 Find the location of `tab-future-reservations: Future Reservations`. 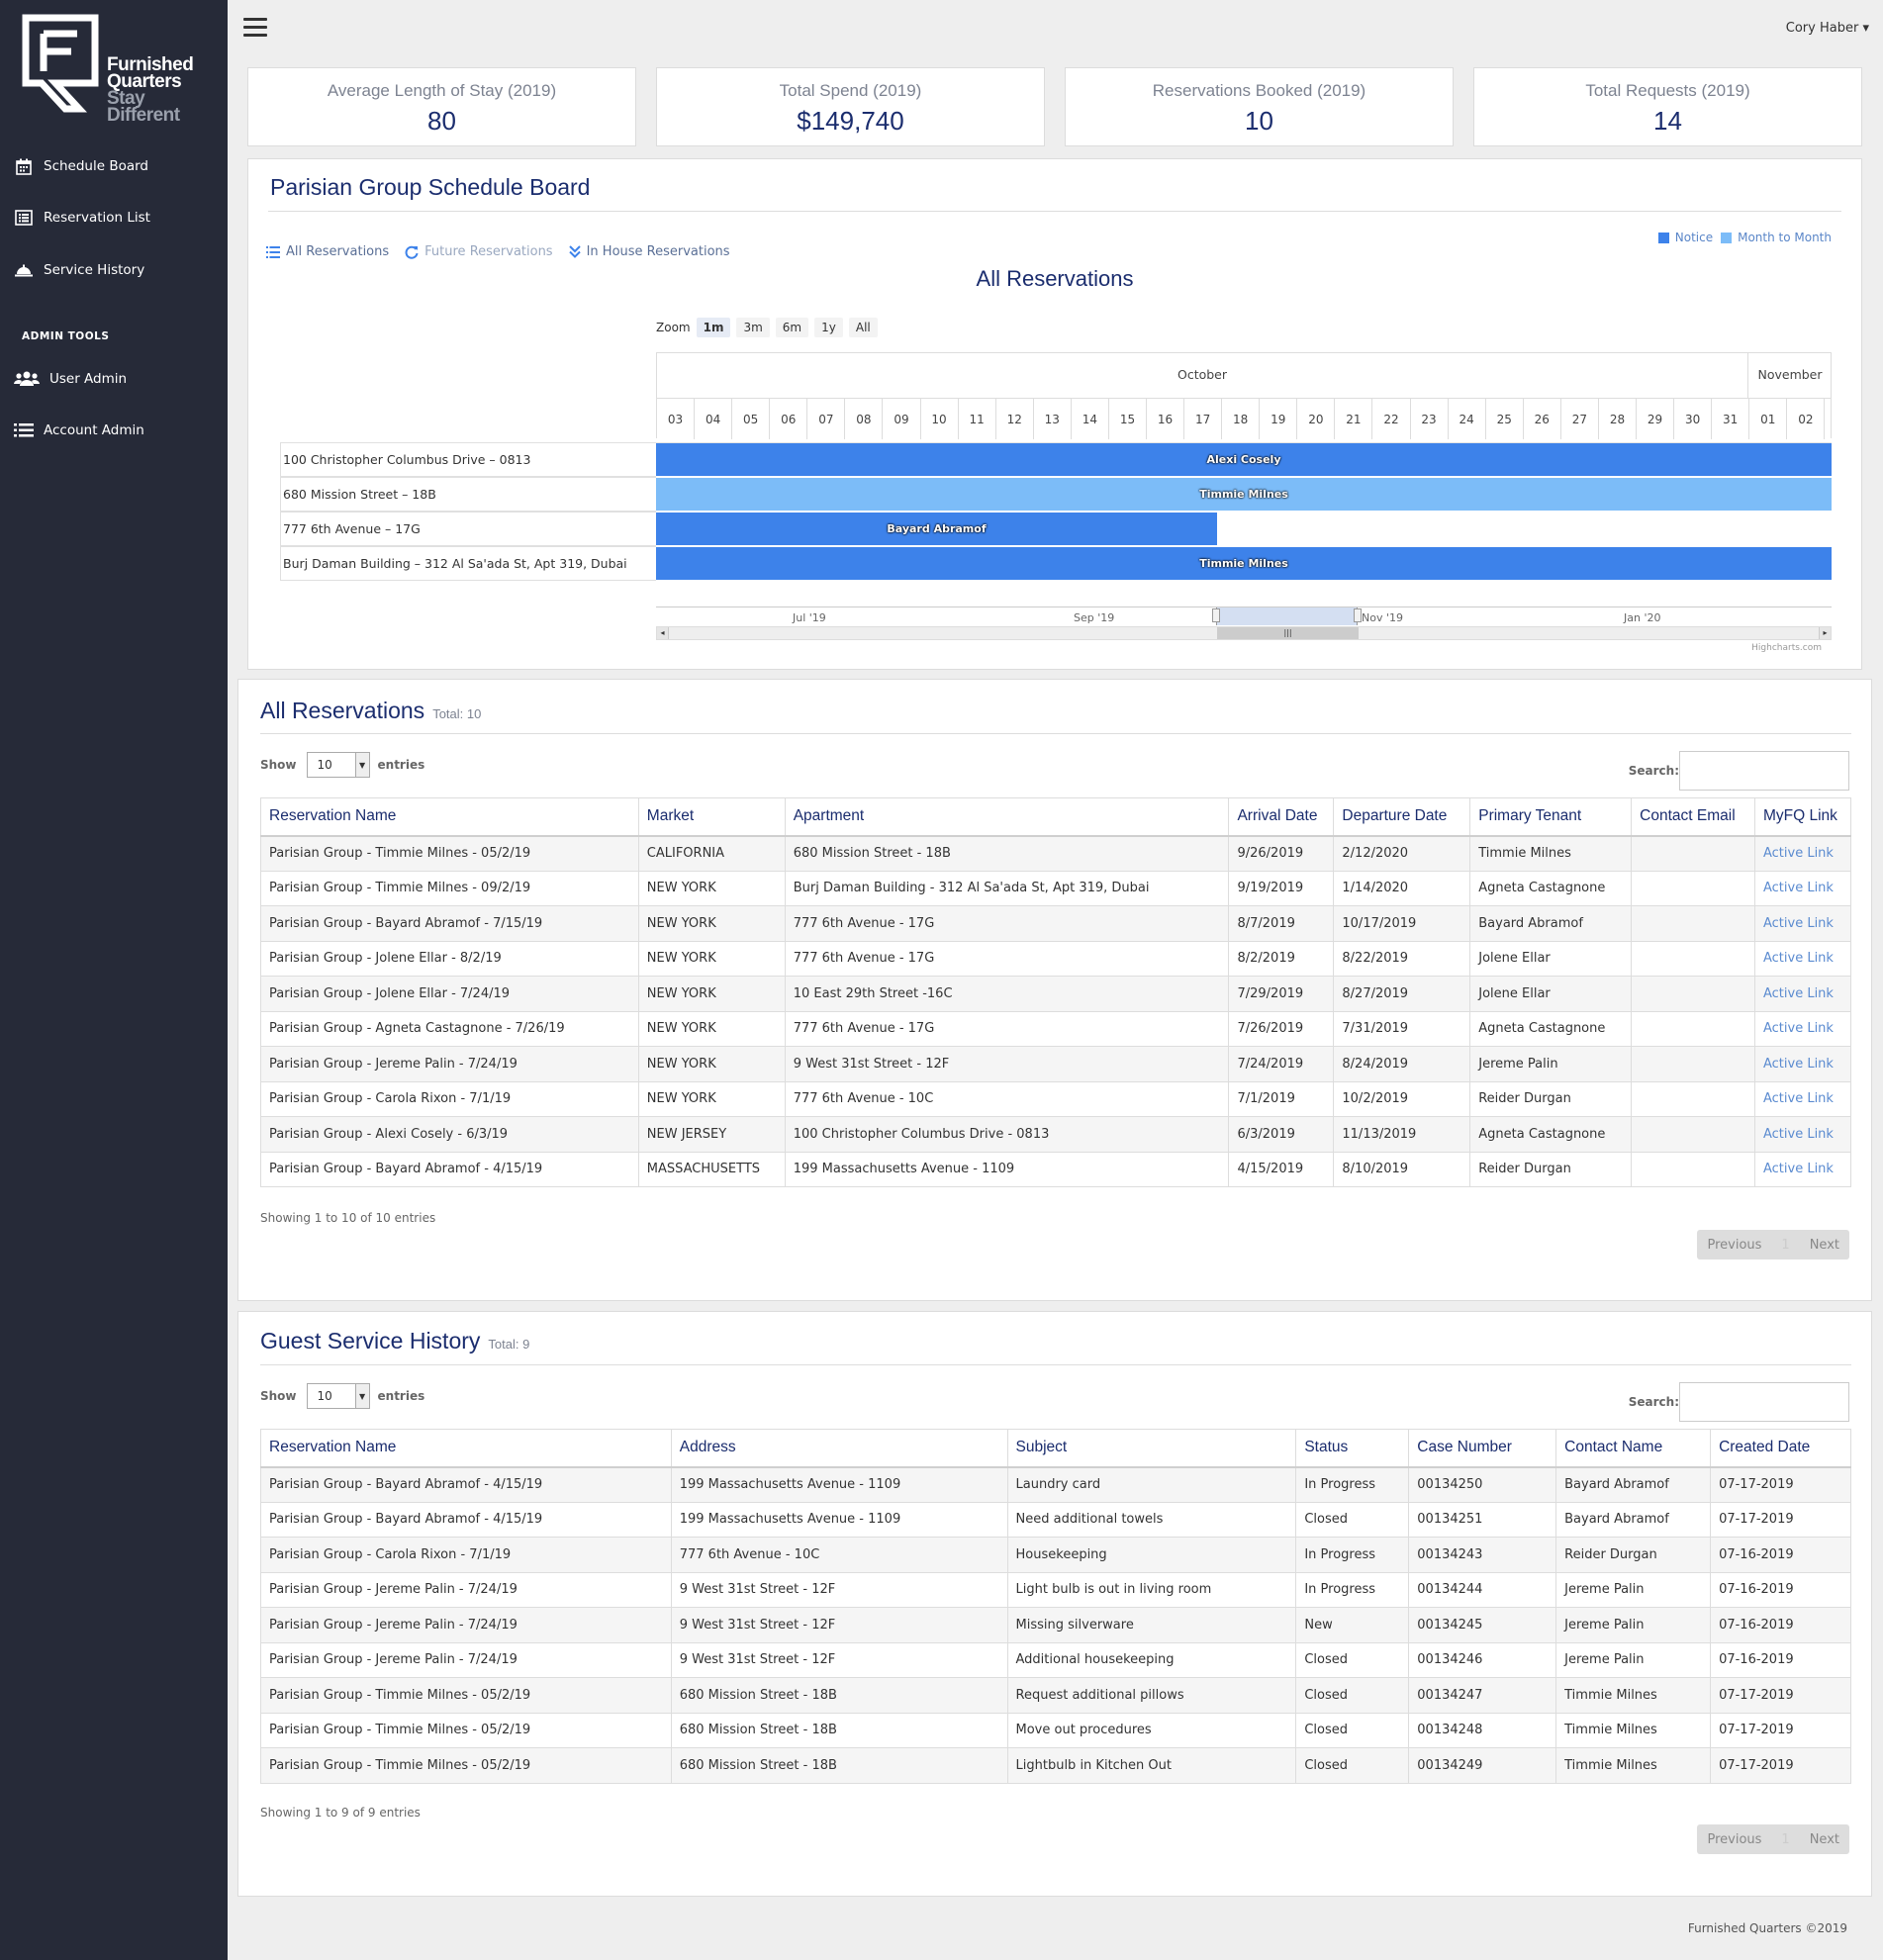

tab-future-reservations: Future Reservations is located at coordinates (479, 251).